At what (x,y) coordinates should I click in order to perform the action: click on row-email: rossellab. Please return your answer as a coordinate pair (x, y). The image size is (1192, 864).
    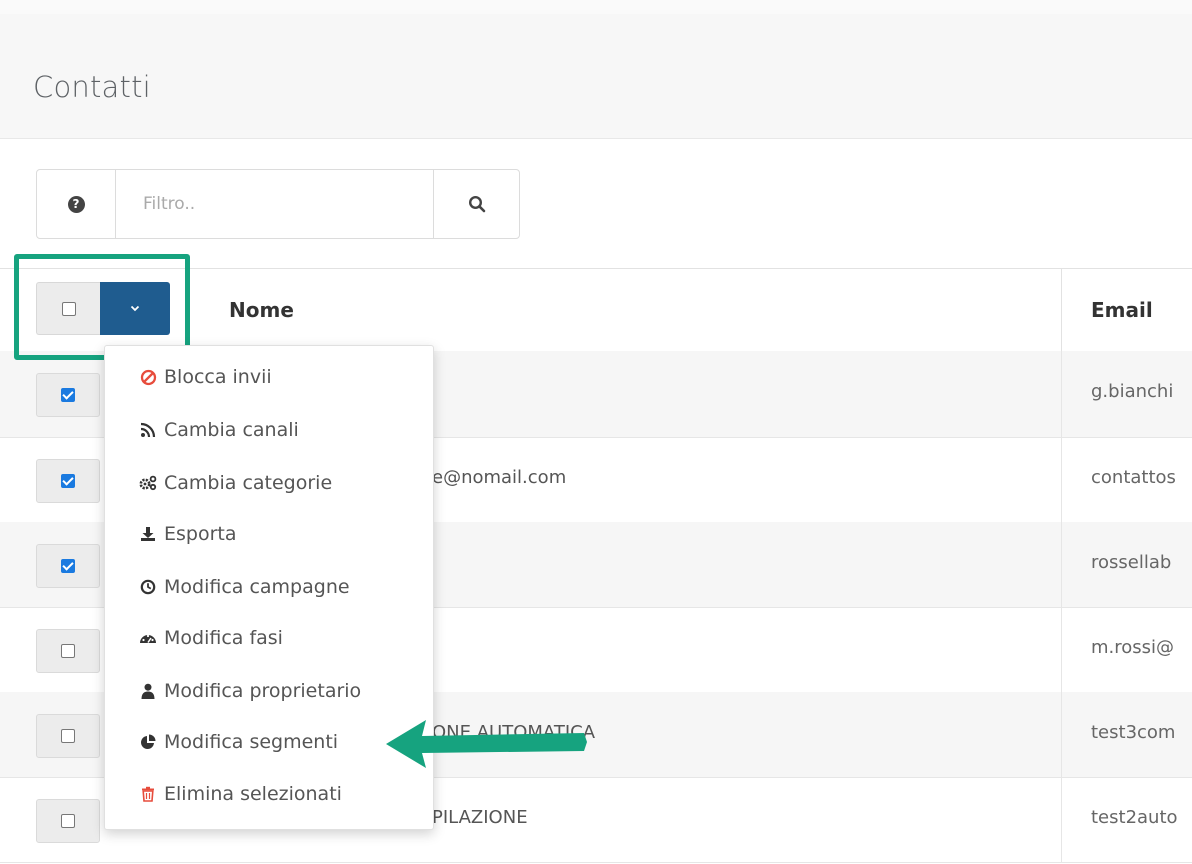
    Looking at the image, I should click on (1131, 562).